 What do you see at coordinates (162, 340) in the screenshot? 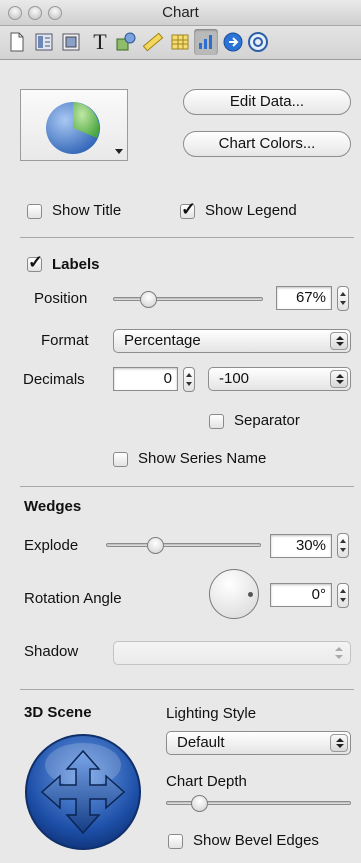
I see `format-popup-value: Percentage` at bounding box center [162, 340].